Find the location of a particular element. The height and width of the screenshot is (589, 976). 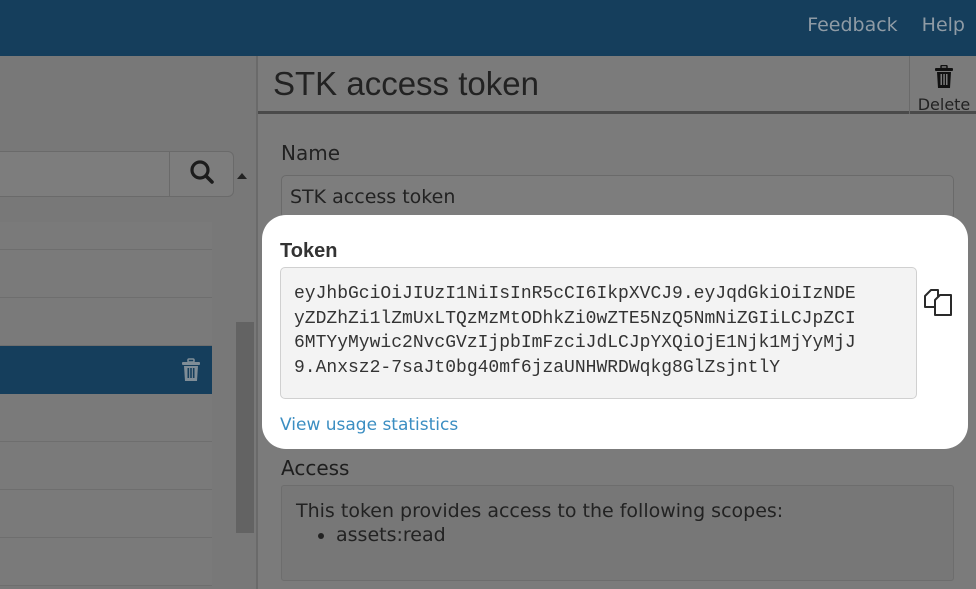

search-bar is located at coordinates (117, 174).